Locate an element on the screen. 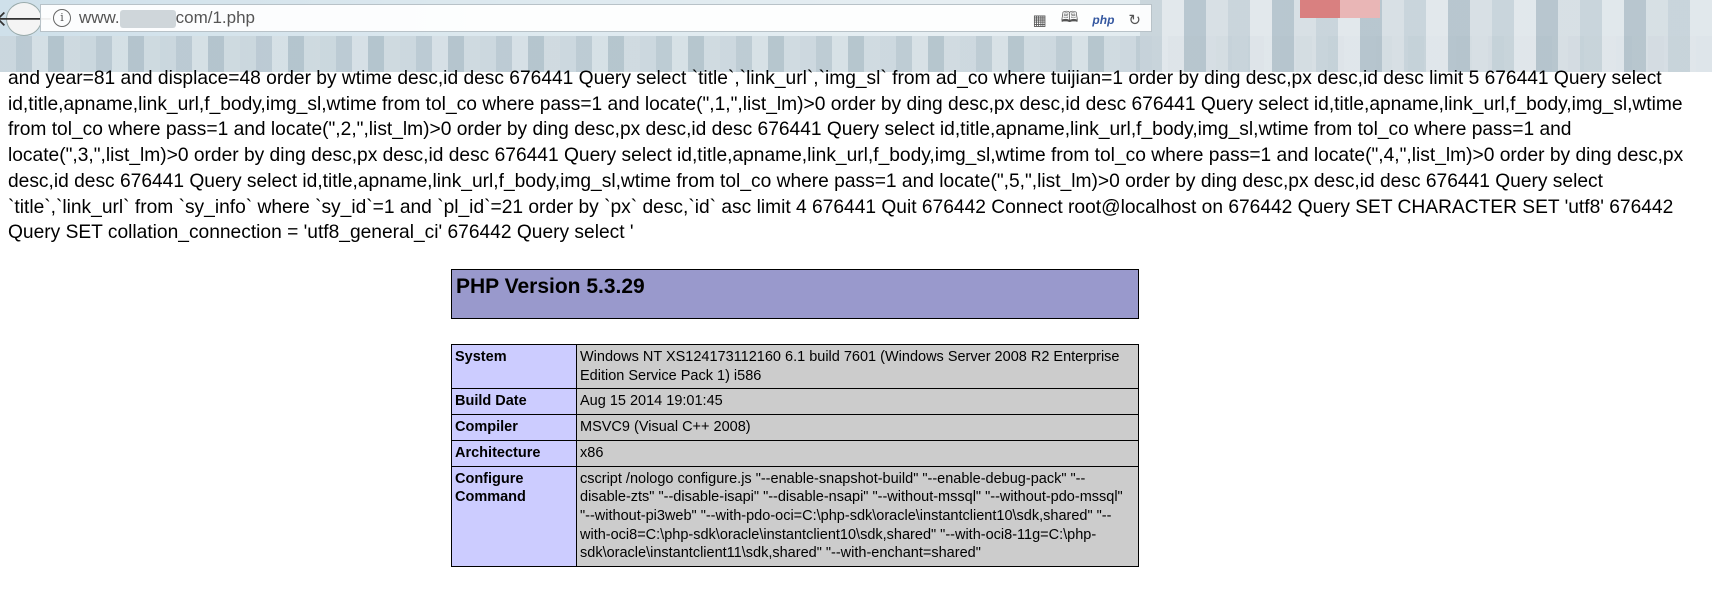 The width and height of the screenshot is (1712, 612). phpinfo-header: PHP Version 5.3.29 is located at coordinates (795, 294).